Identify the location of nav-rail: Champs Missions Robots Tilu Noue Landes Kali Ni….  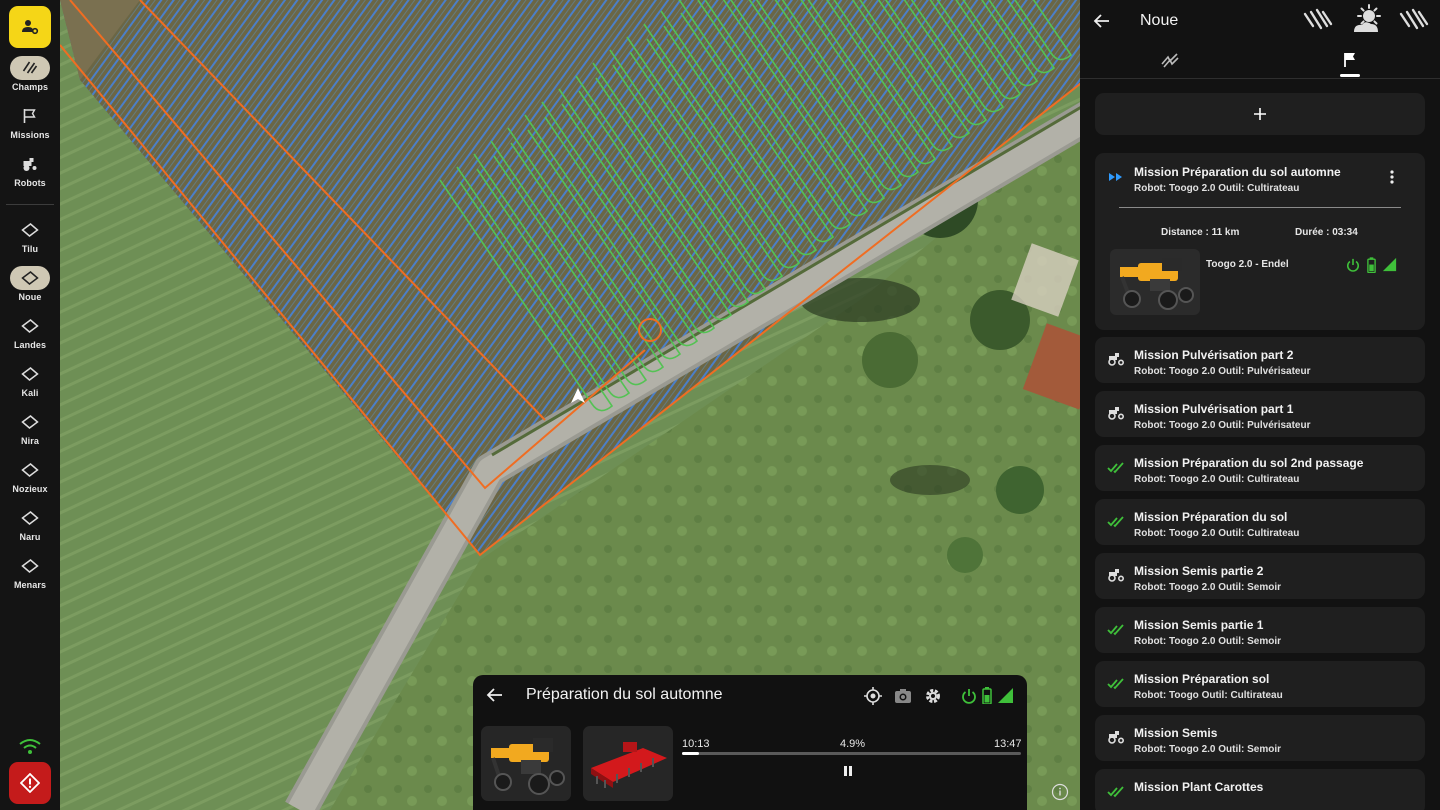
(30, 405).